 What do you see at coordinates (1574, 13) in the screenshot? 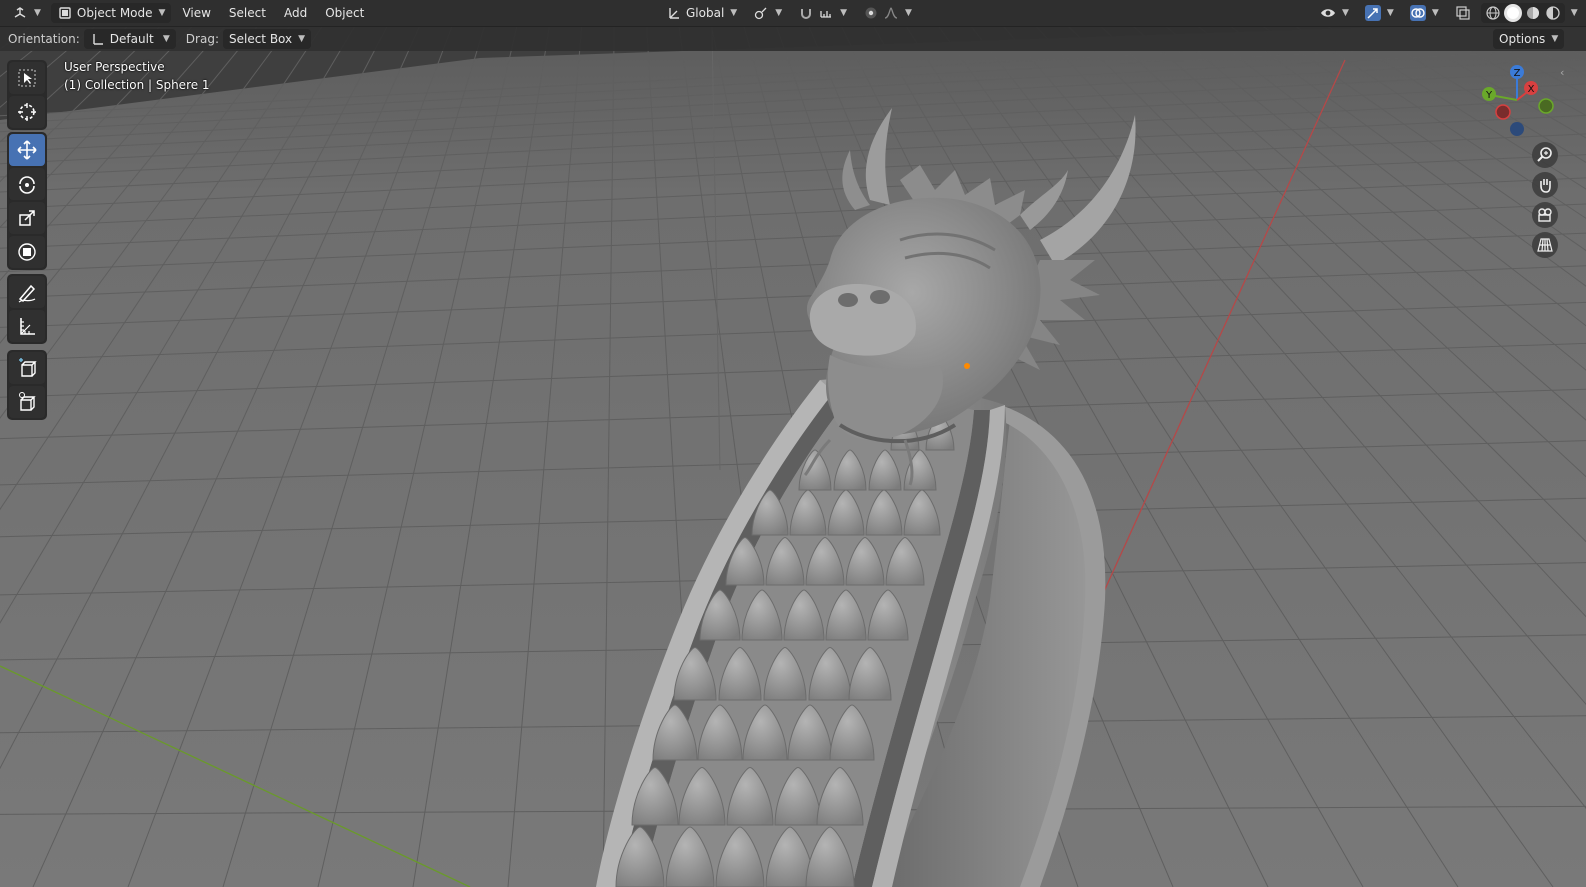
I see `shading-options-chevron: ▼` at bounding box center [1574, 13].